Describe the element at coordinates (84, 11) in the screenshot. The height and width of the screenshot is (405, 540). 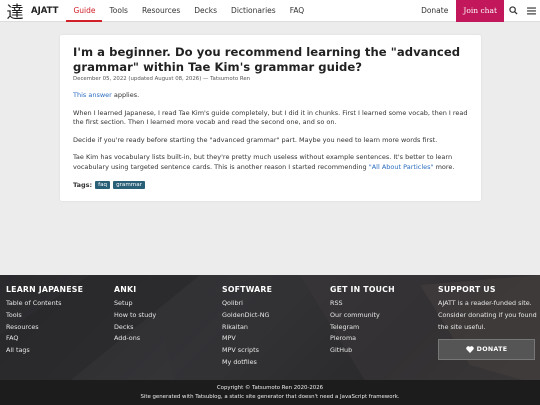
I see `nav-guide: Guide` at that location.